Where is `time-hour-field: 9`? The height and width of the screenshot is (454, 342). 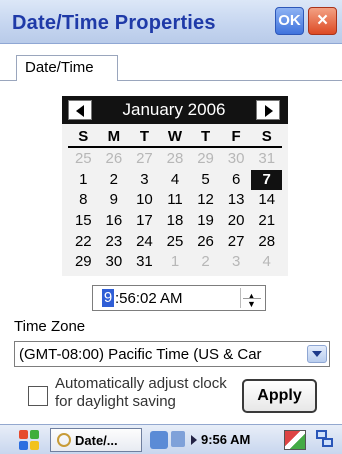 time-hour-field: 9 is located at coordinates (108, 298).